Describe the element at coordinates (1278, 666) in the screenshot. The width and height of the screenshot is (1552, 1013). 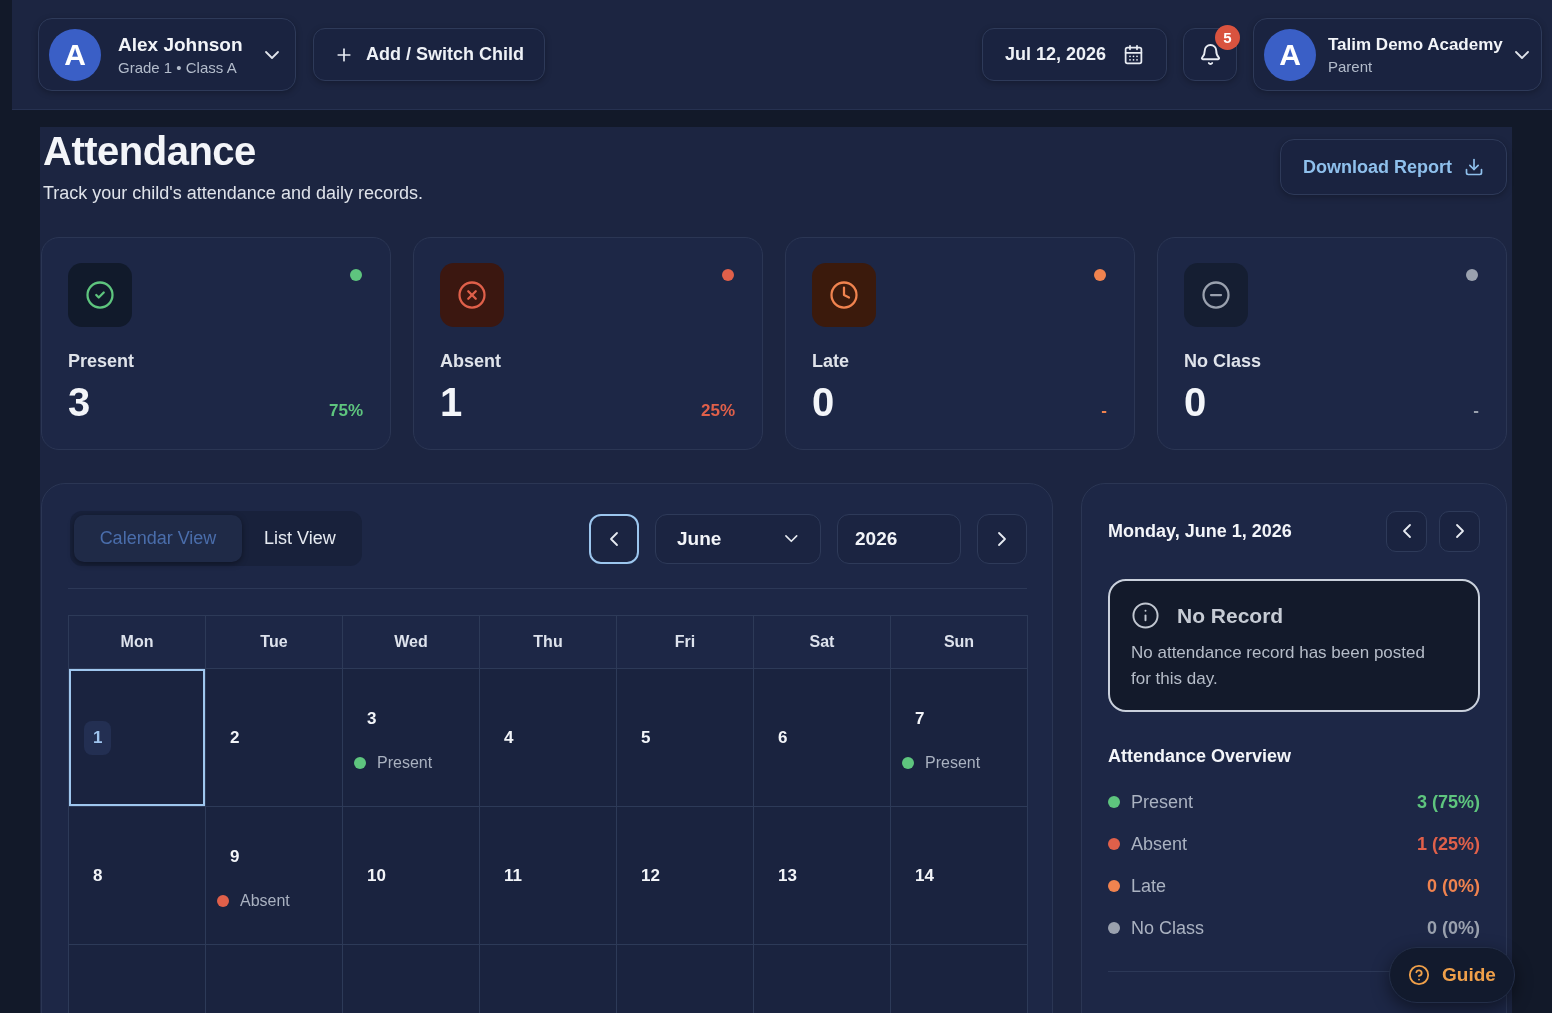
I see `notice-message: No attendance record has been posted for this day.` at that location.